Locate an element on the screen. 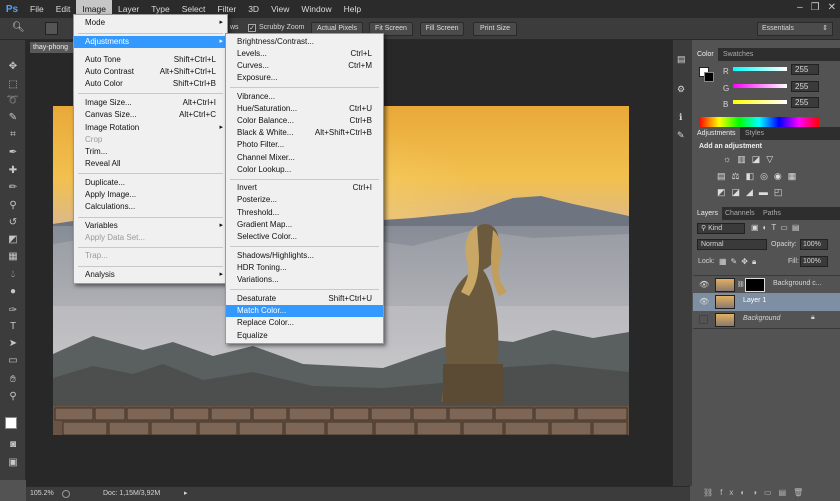 Image resolution: width=840 pixels, height=501 pixels. menu-item-equalize: Equalize is located at coordinates (304, 336).